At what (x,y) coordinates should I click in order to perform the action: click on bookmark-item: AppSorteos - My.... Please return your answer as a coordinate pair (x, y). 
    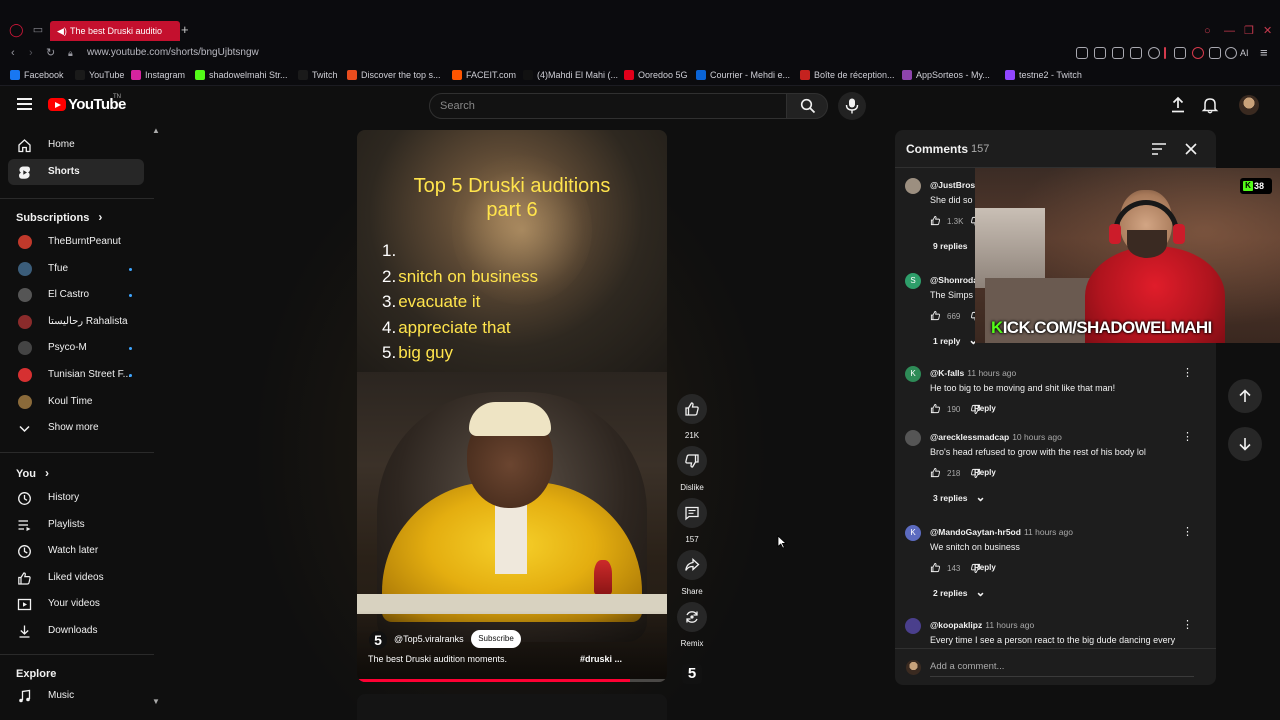
    Looking at the image, I should click on (946, 76).